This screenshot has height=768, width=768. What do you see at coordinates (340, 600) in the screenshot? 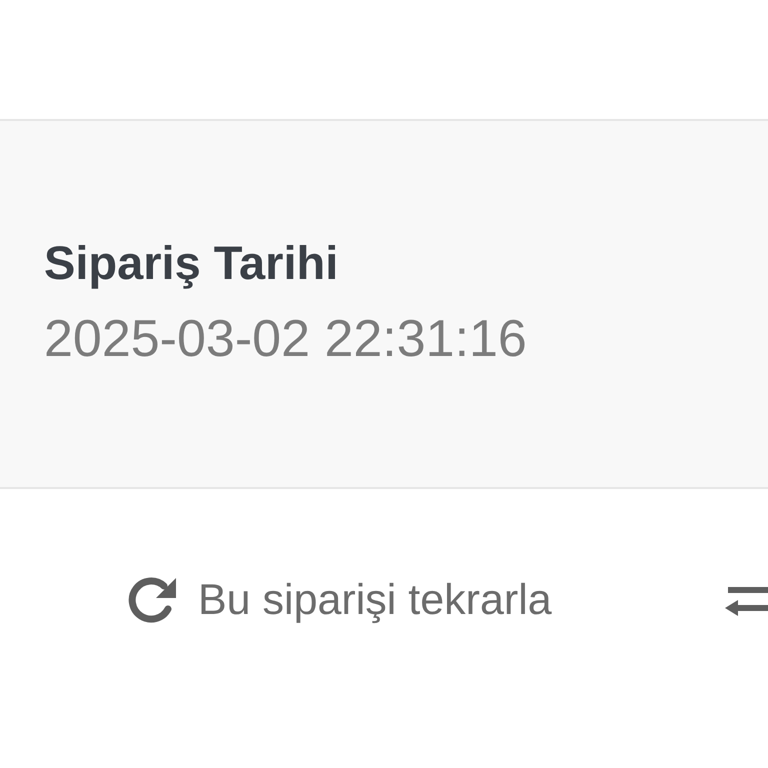
I see `reorder-button: Bu siparişi tekrarla` at bounding box center [340, 600].